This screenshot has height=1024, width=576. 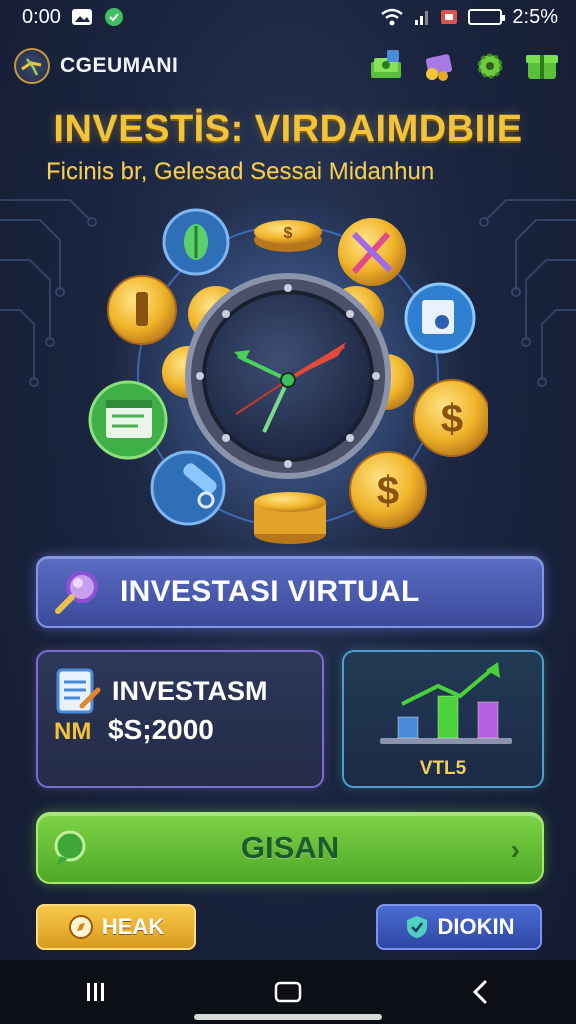 What do you see at coordinates (81, 17) in the screenshot?
I see `image-icon` at bounding box center [81, 17].